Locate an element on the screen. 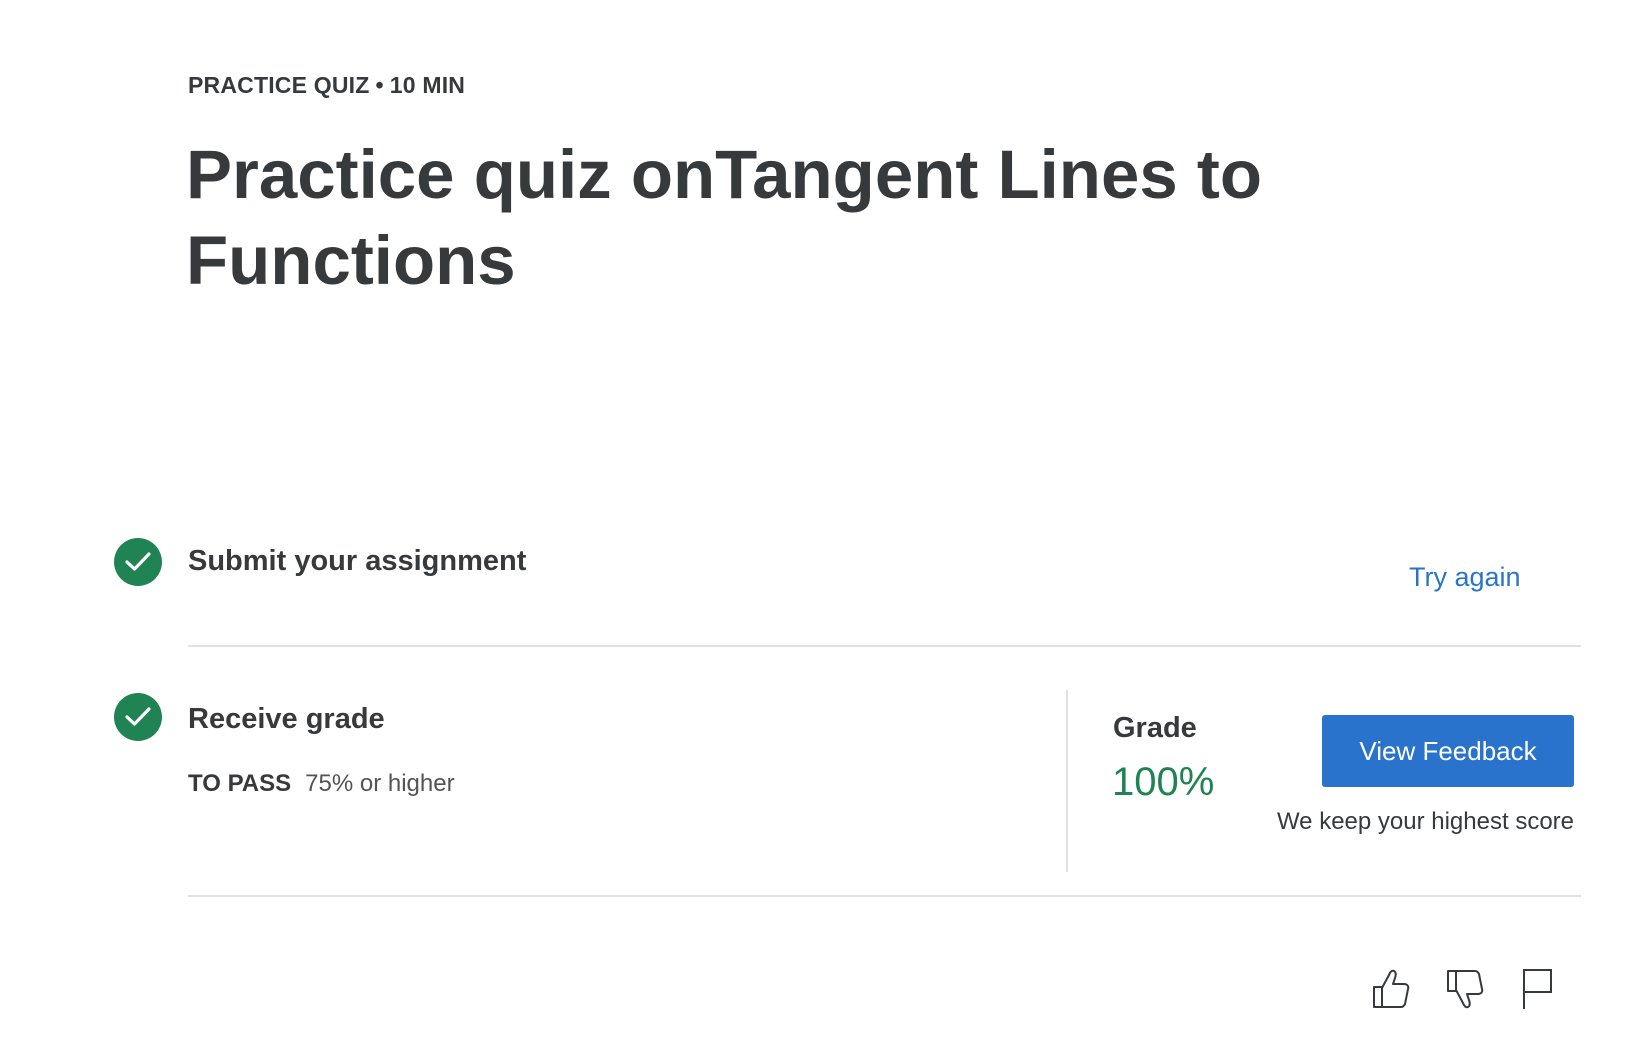  quiz-meta: PRACTICE QUIZ • 10 MIN is located at coordinates (326, 85).